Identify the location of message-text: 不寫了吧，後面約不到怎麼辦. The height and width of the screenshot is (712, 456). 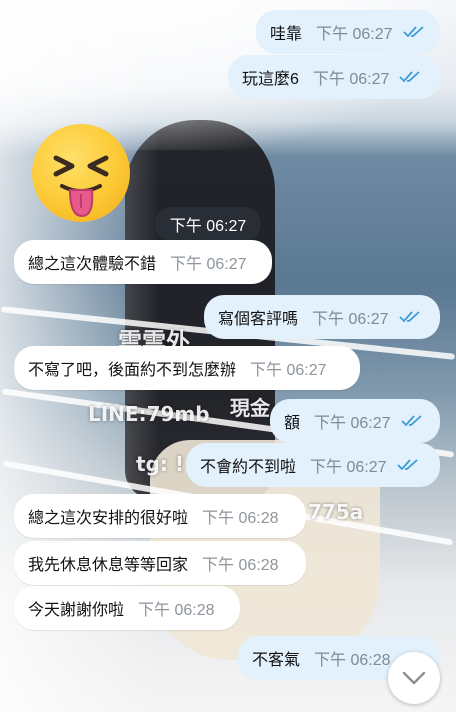
(132, 370).